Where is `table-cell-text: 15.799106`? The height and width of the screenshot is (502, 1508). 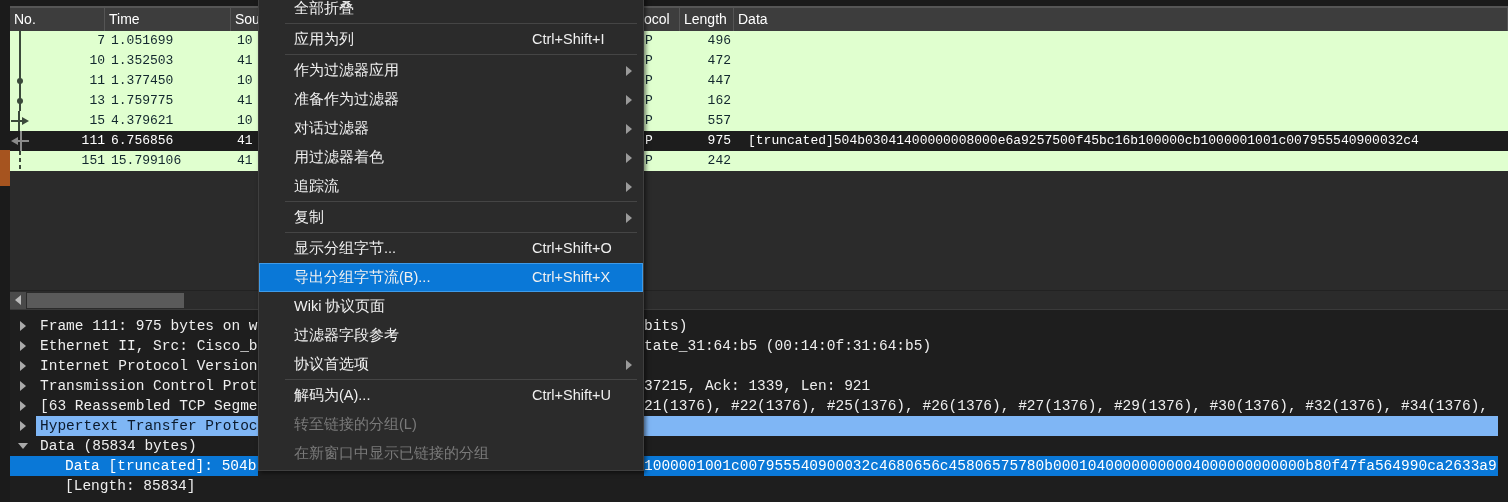
table-cell-text: 15.799106 is located at coordinates (146, 161).